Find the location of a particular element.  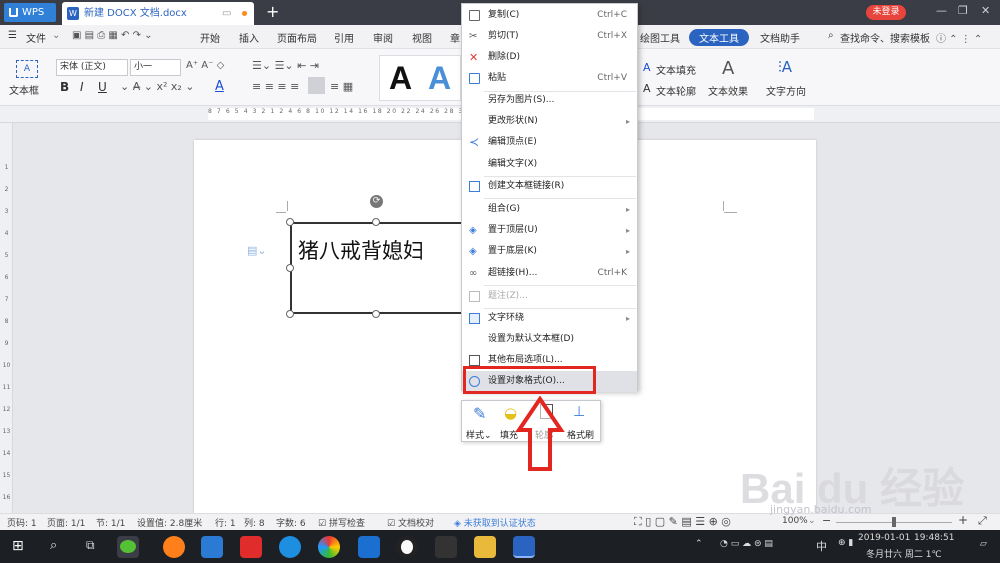

tab-doc-assistant: 文档助手 is located at coordinates (780, 37).